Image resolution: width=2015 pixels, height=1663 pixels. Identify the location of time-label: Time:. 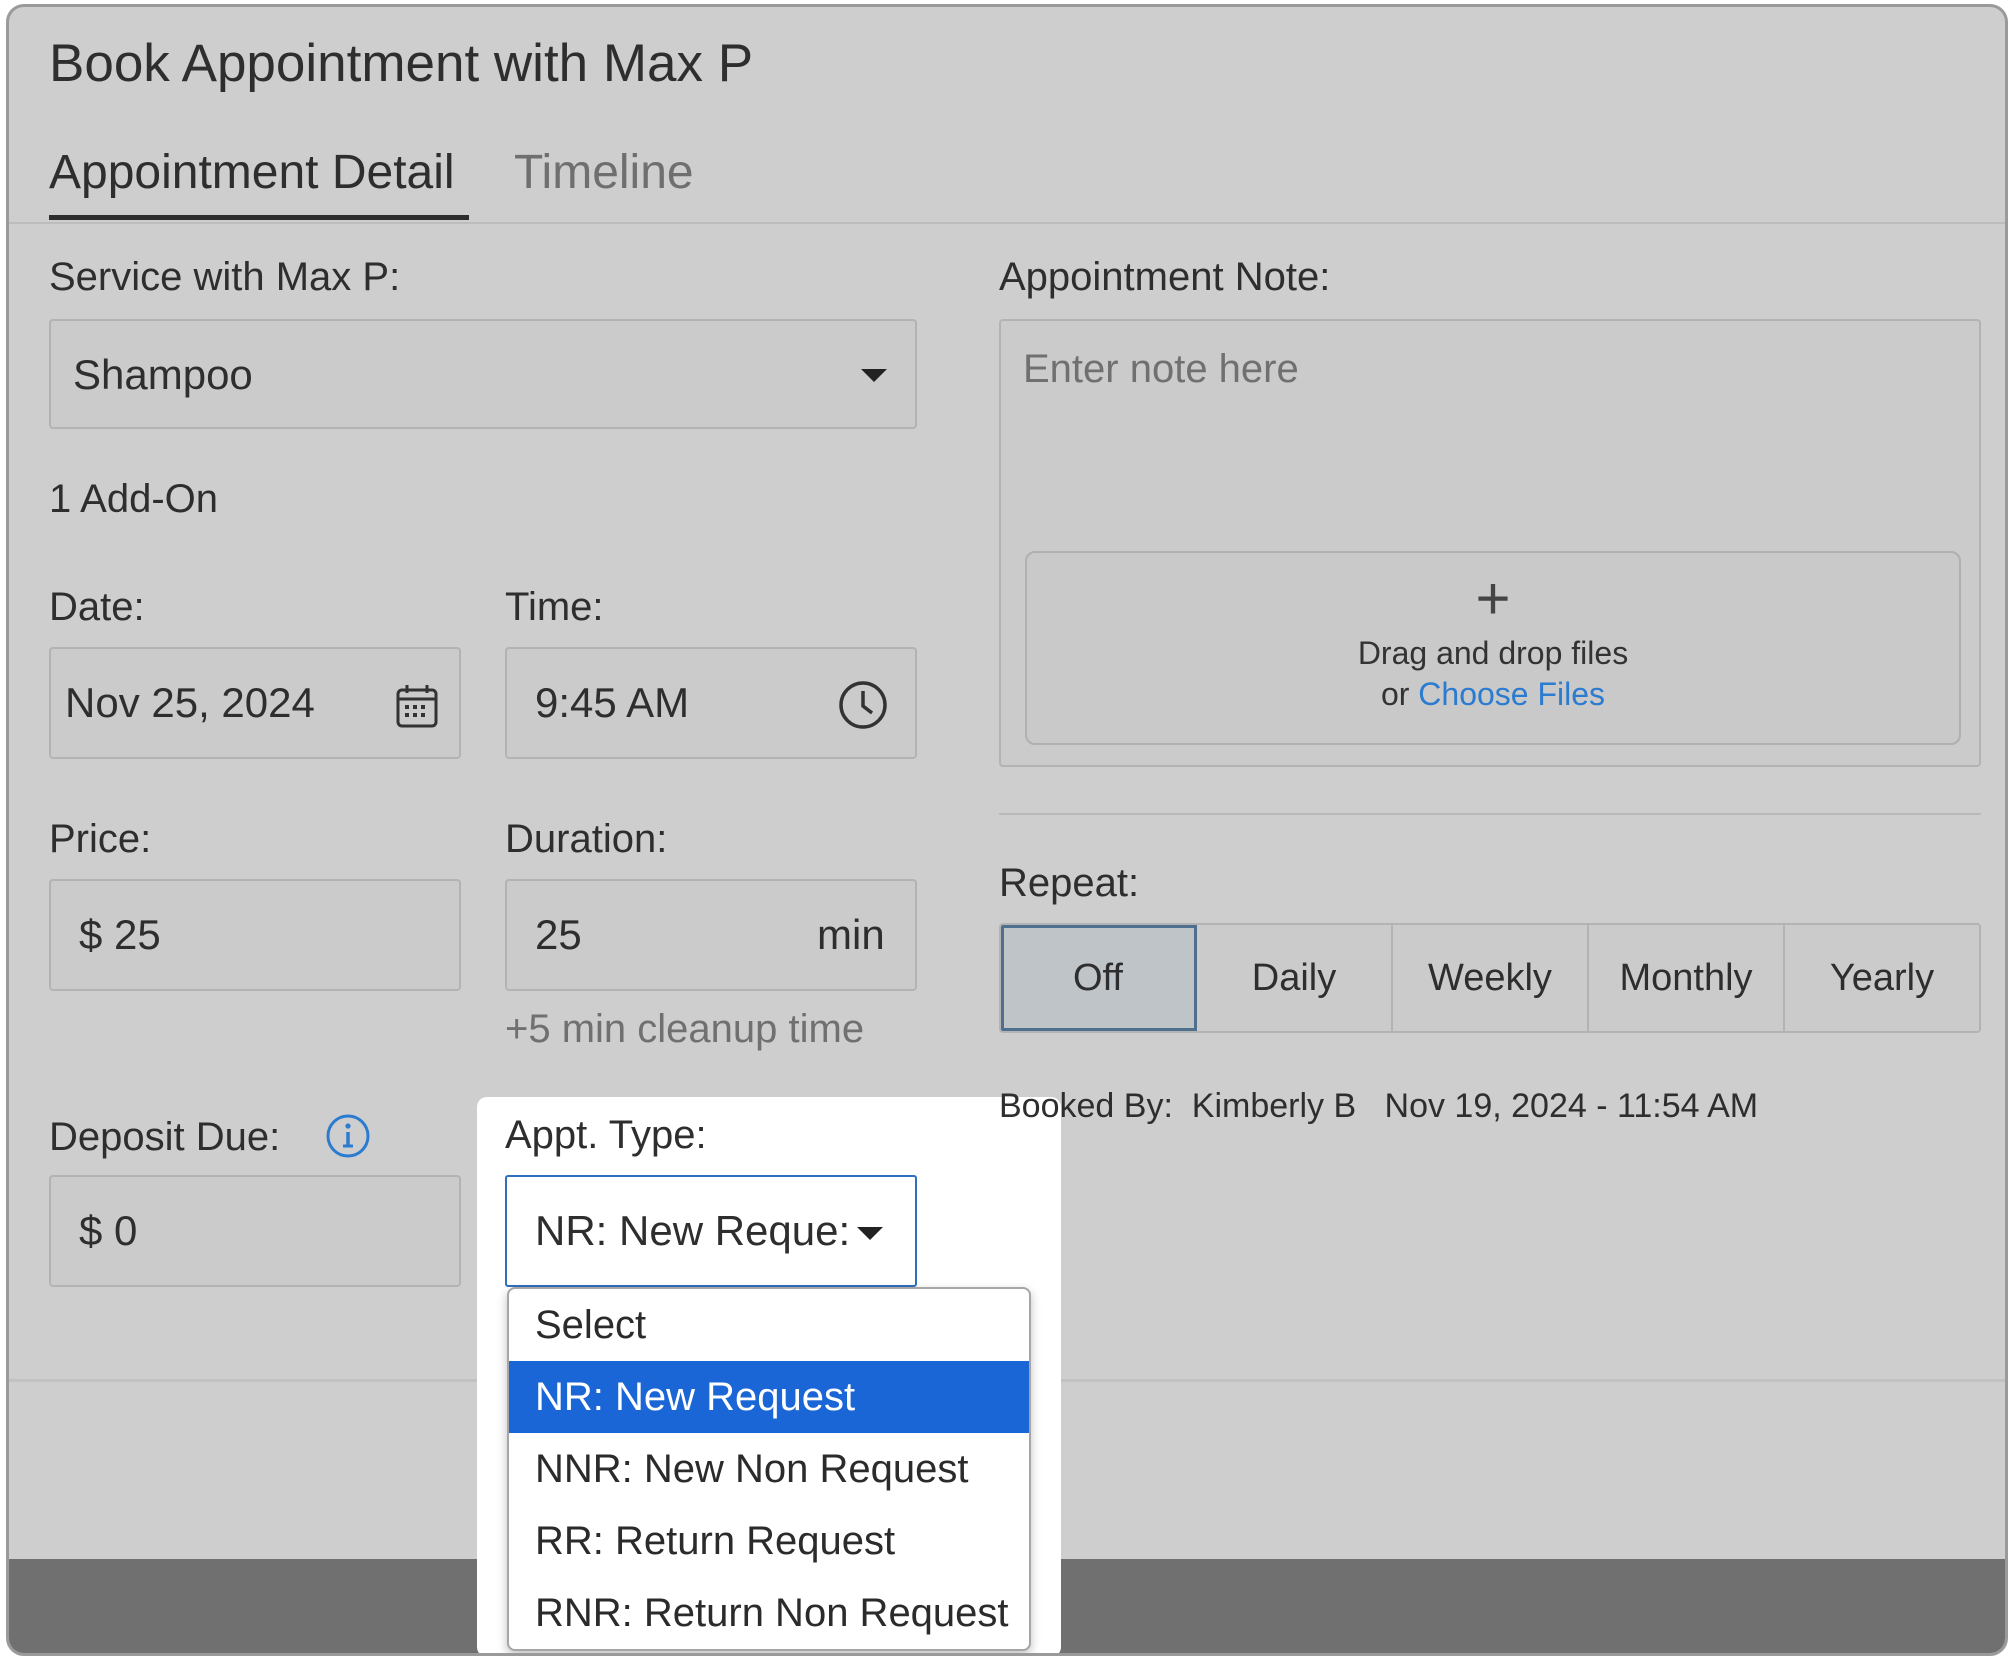
(554, 607).